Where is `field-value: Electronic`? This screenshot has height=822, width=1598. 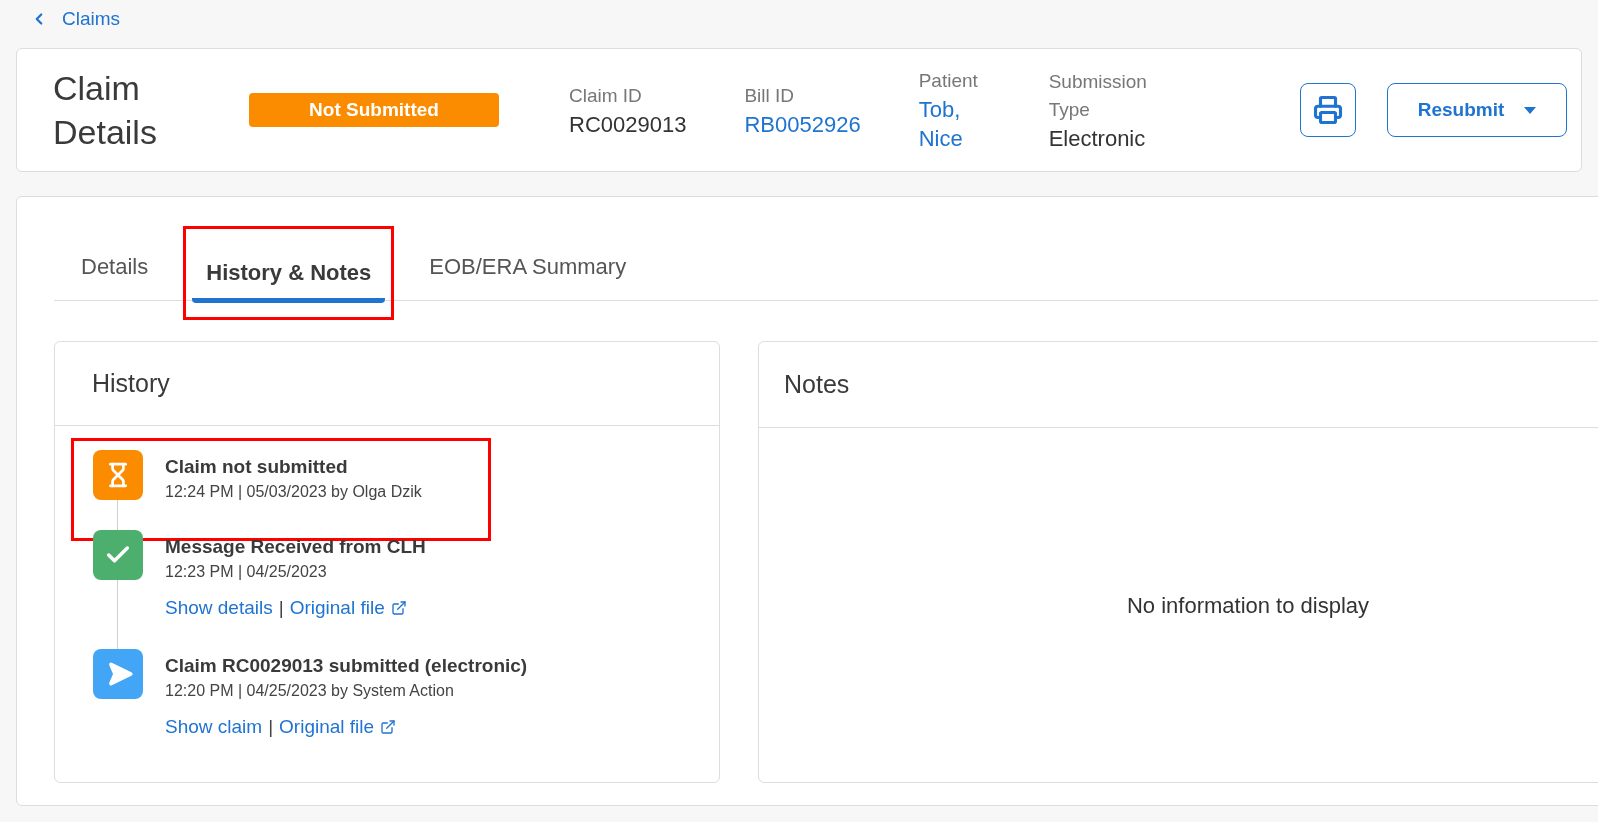 field-value: Electronic is located at coordinates (1097, 138).